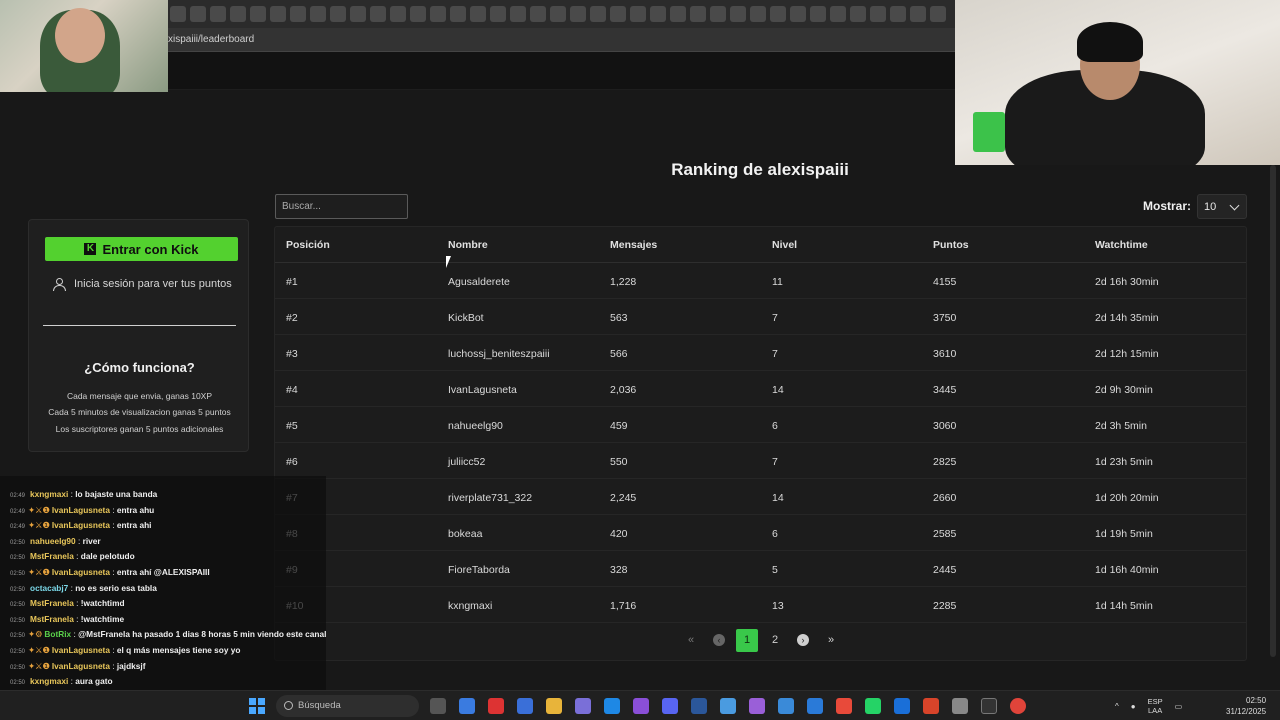  Describe the element at coordinates (1133, 706) in the screenshot. I see `microphone-icon: ●` at that location.